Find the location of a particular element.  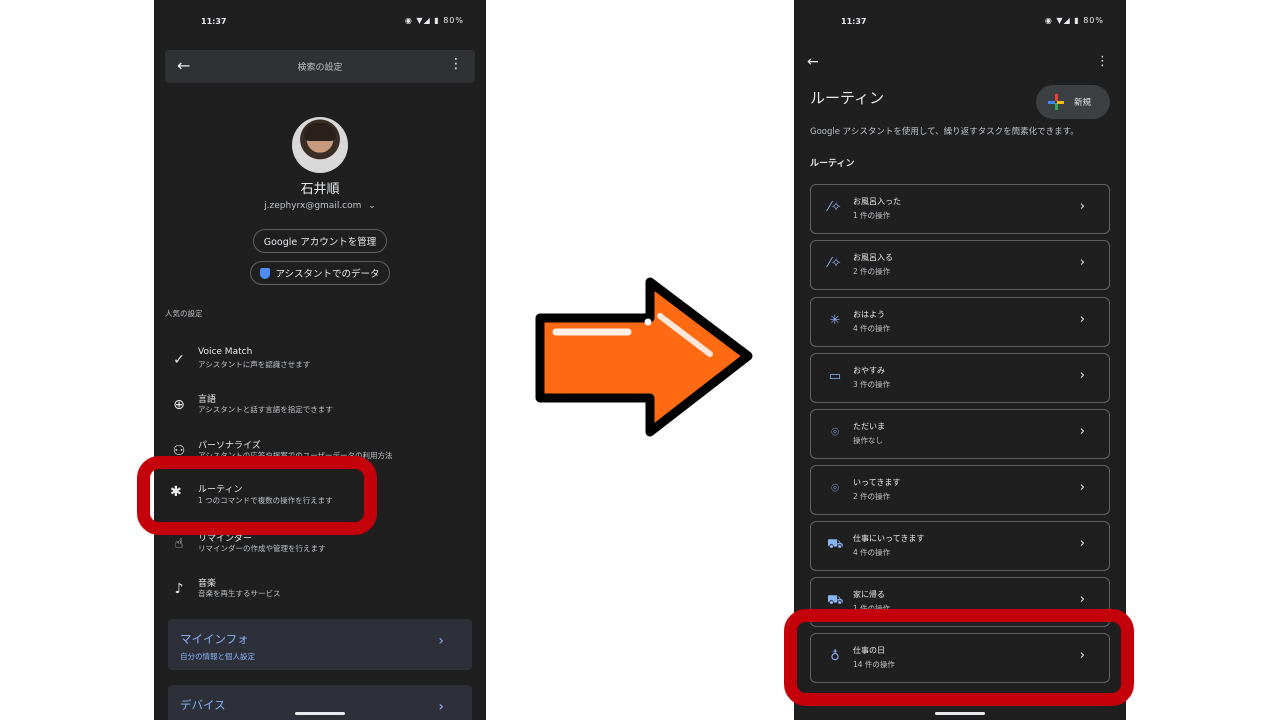

routines-heading: ルーティン is located at coordinates (832, 164).